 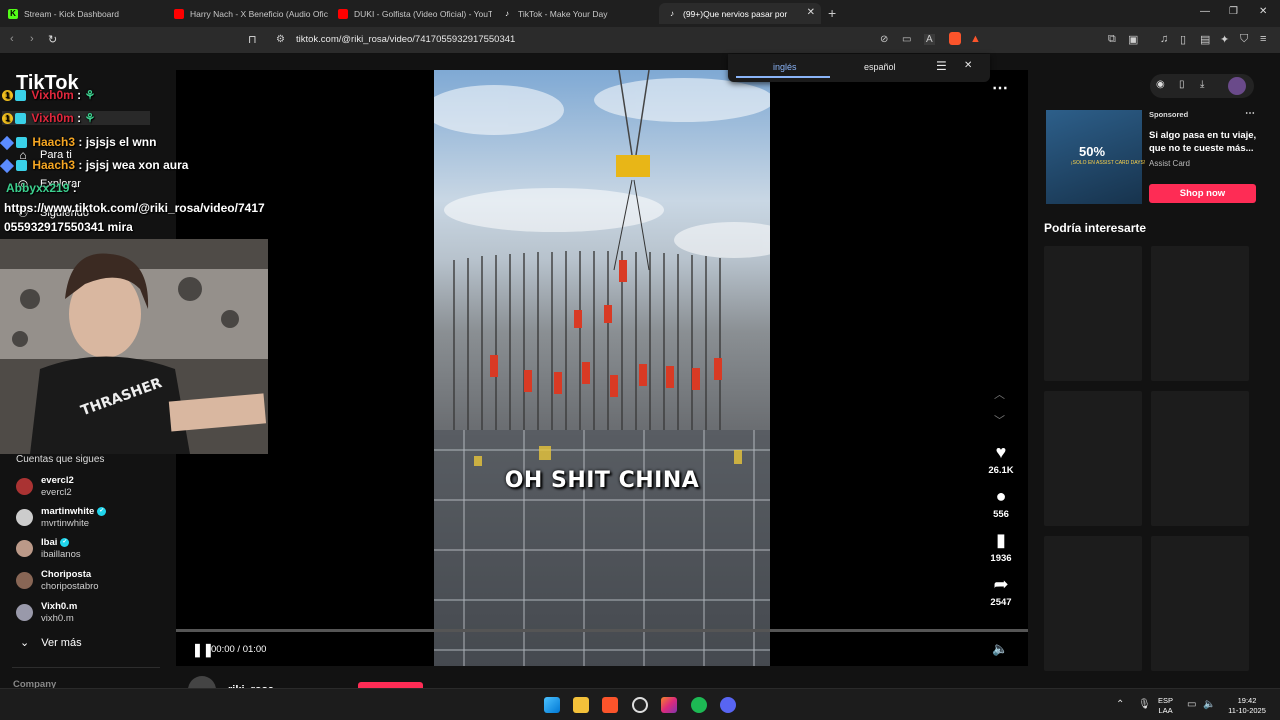 What do you see at coordinates (68, 227) in the screenshot?
I see `chat-text: 055932917550341 mira` at bounding box center [68, 227].